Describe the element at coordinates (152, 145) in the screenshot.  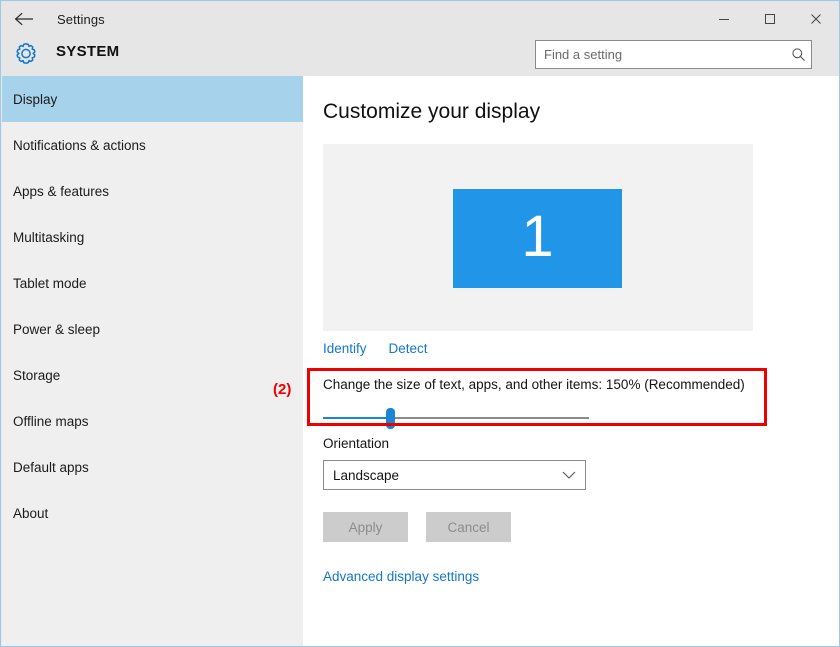
I see `sidebar-item-notifications-actions: Notifications & actions` at that location.